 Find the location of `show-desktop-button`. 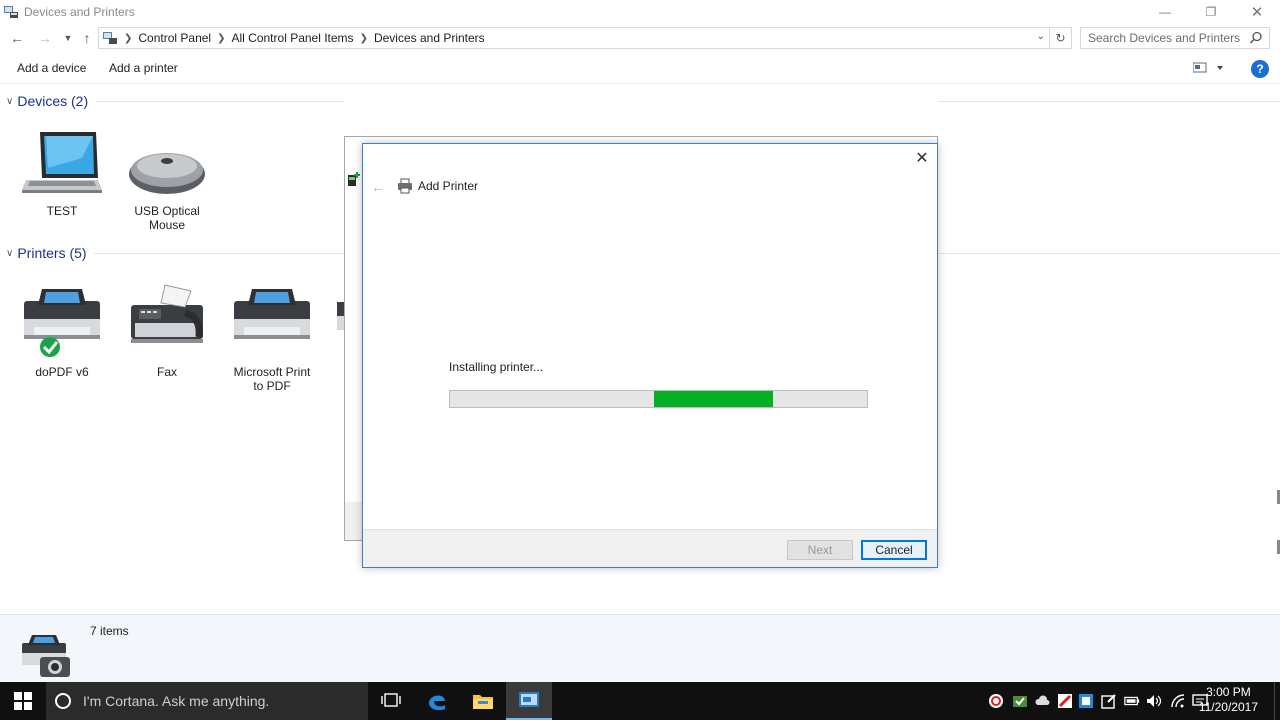

show-desktop-button is located at coordinates (1277, 701).